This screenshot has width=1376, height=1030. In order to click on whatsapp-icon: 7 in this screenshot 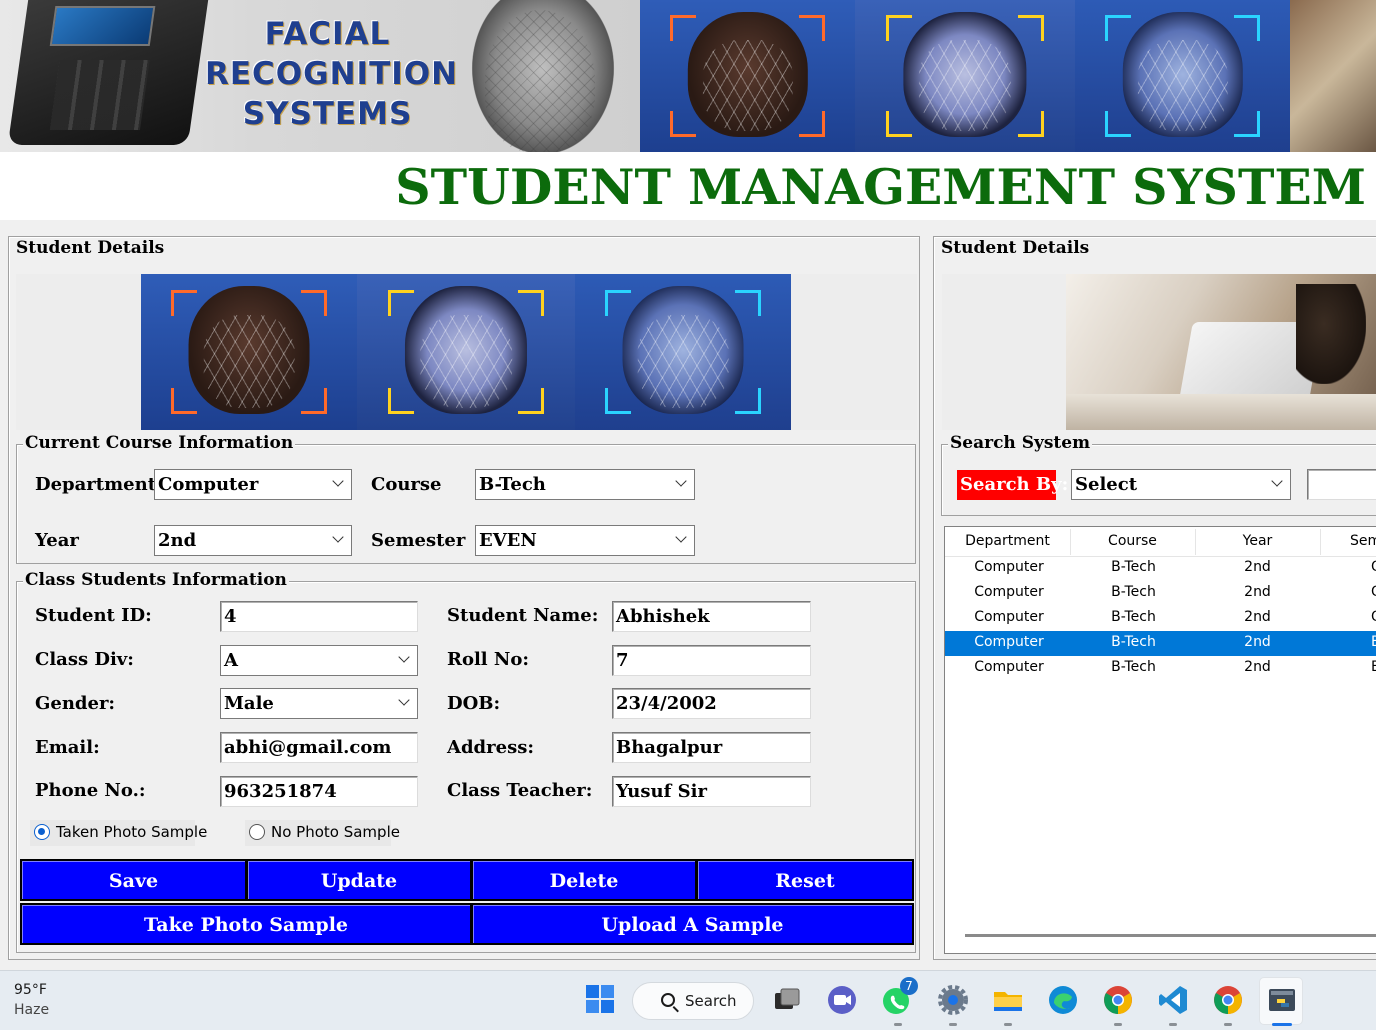, I will do `click(899, 997)`.